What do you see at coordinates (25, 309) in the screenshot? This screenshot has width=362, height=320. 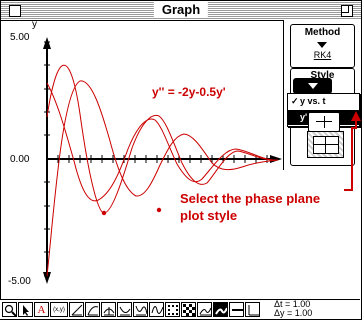 I see `arrow-cursor-icon` at bounding box center [25, 309].